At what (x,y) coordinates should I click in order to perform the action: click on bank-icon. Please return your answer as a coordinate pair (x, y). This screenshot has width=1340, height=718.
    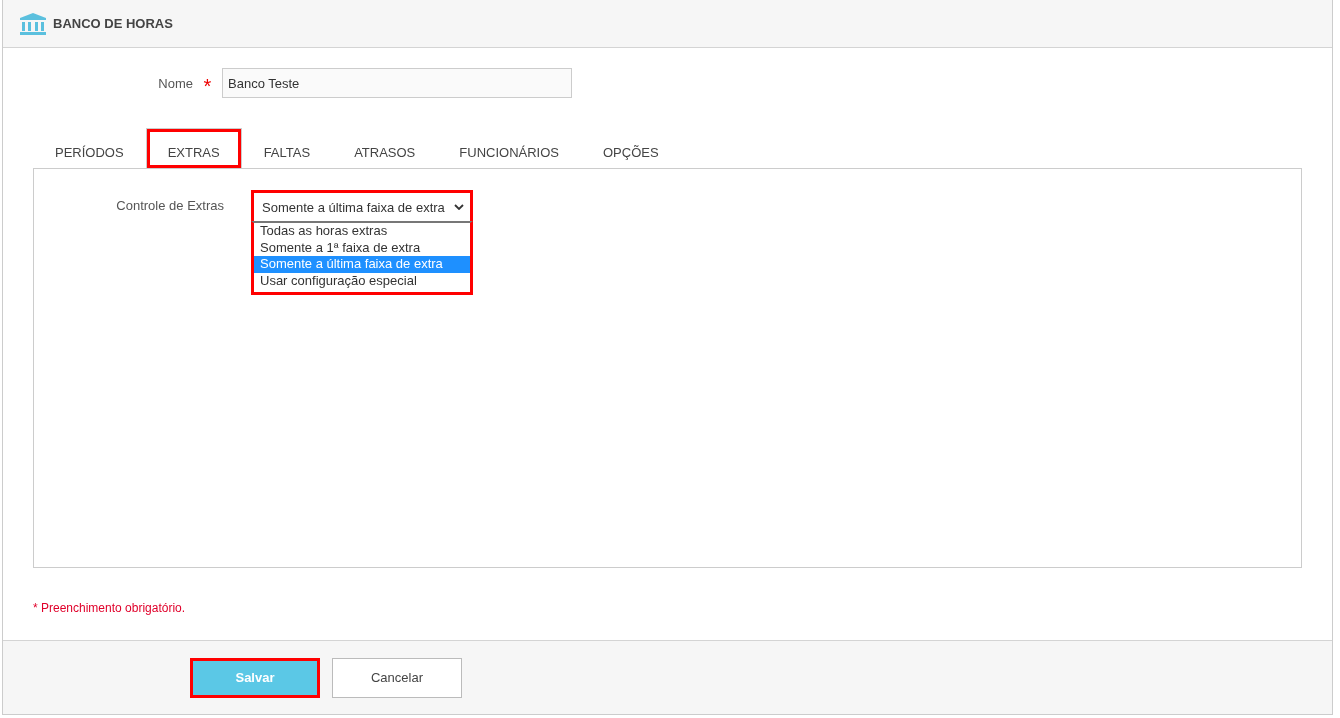
    Looking at the image, I should click on (33, 23).